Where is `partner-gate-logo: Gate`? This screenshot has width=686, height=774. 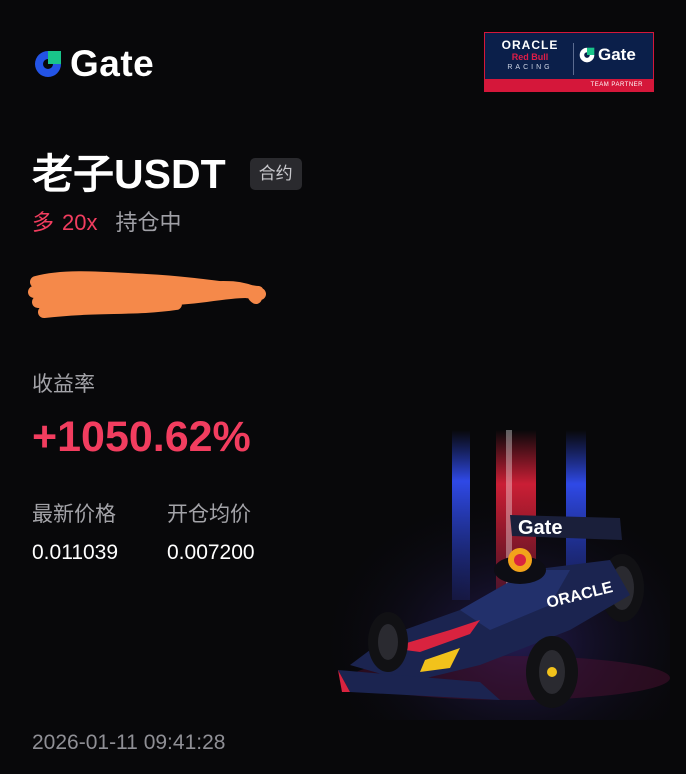 partner-gate-logo: Gate is located at coordinates (607, 55).